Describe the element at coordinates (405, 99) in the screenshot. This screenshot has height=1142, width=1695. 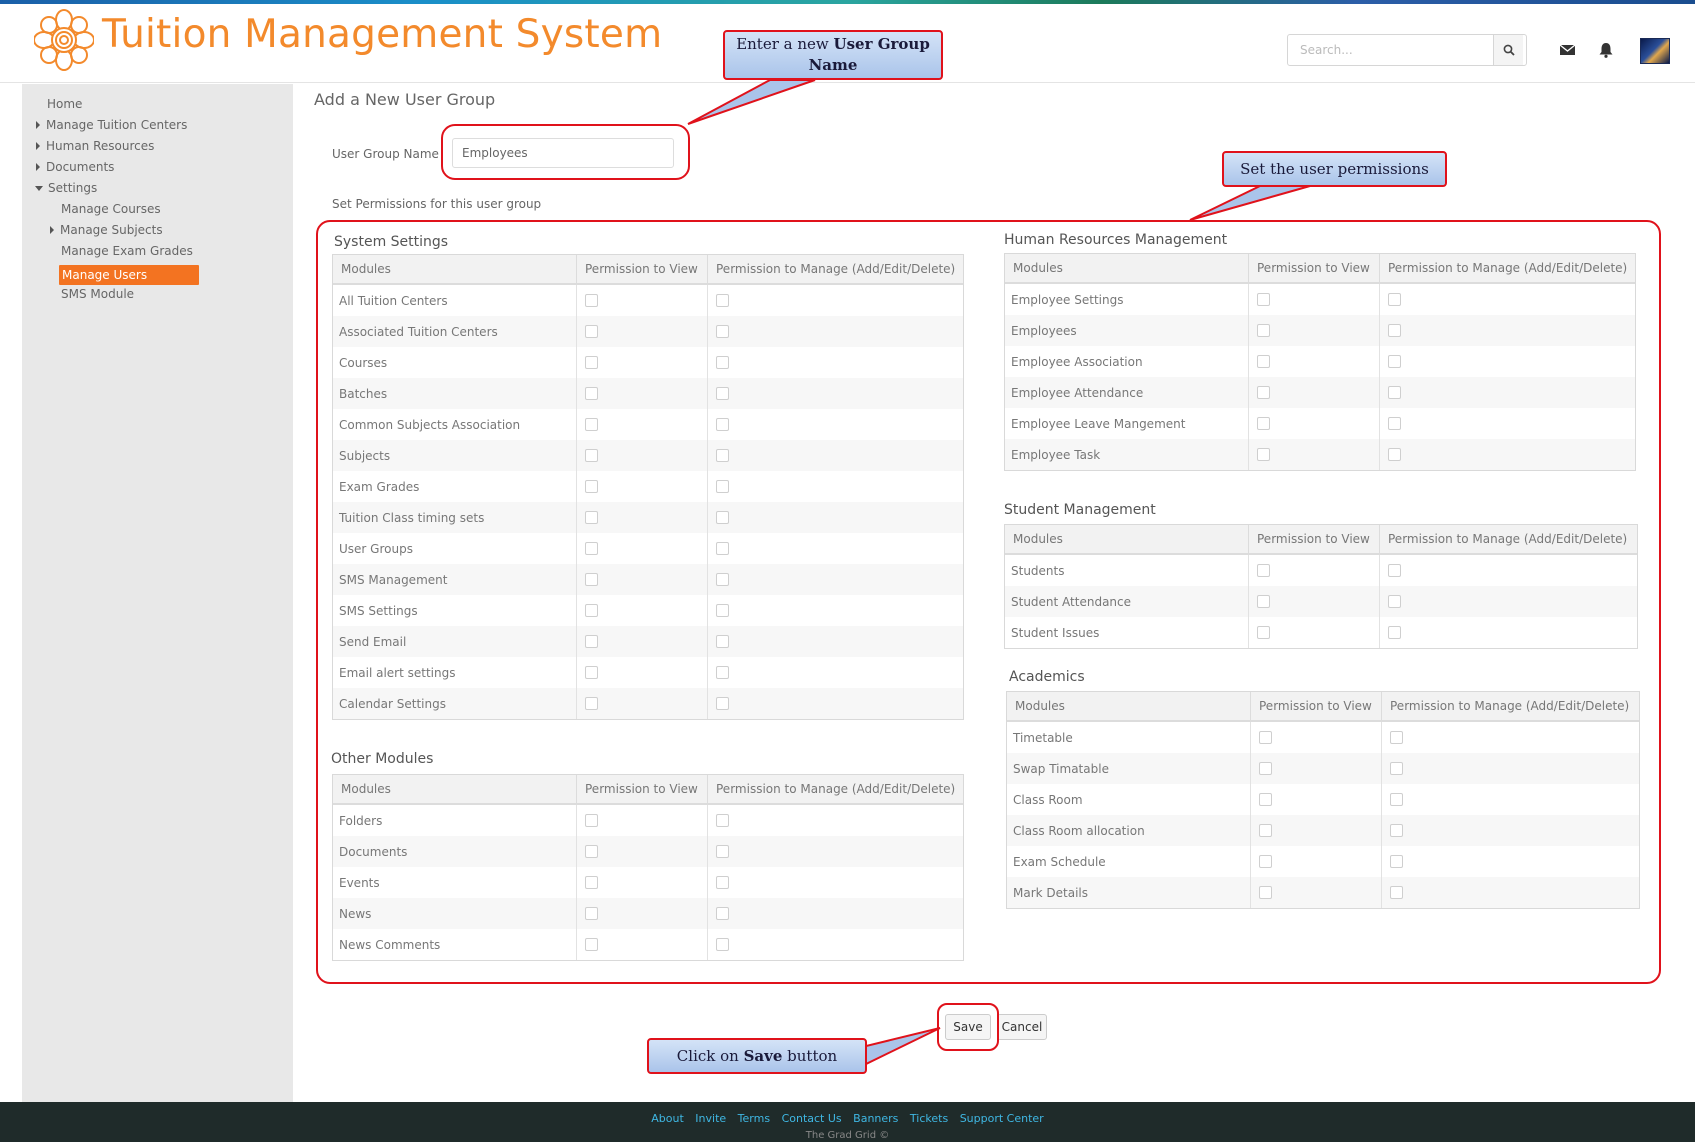
I see `page-title: Add a New User Group` at that location.